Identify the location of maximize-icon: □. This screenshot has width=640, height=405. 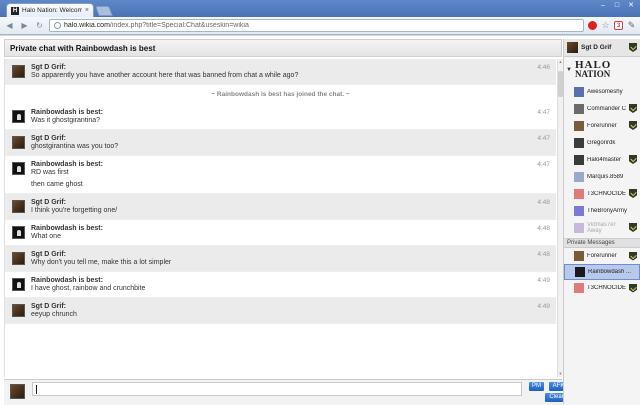
(617, 6).